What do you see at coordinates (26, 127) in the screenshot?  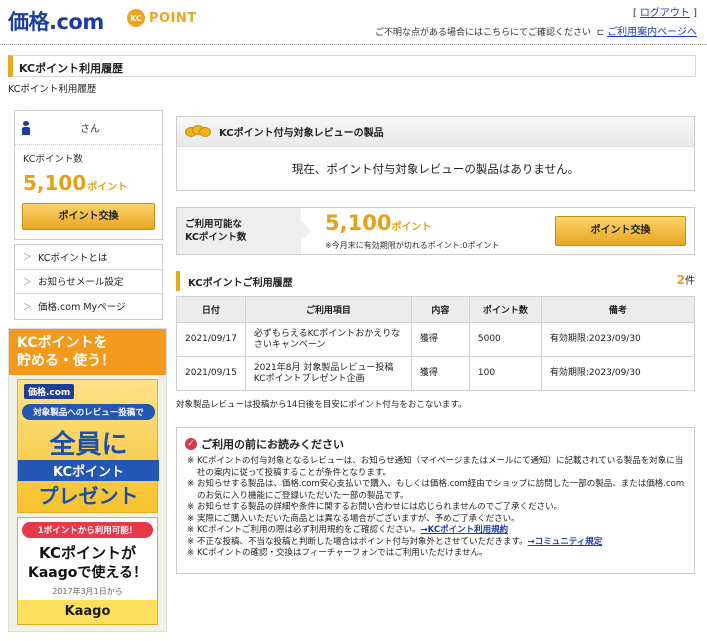 I see `user-icon` at bounding box center [26, 127].